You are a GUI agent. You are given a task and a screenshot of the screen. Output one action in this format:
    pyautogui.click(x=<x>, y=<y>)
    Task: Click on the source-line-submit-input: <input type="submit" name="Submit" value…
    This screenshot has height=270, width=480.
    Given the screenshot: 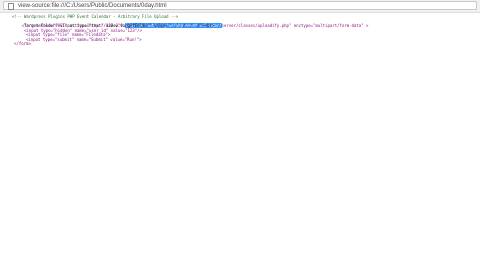 What is the action you would take?
    pyautogui.click(x=84, y=39)
    